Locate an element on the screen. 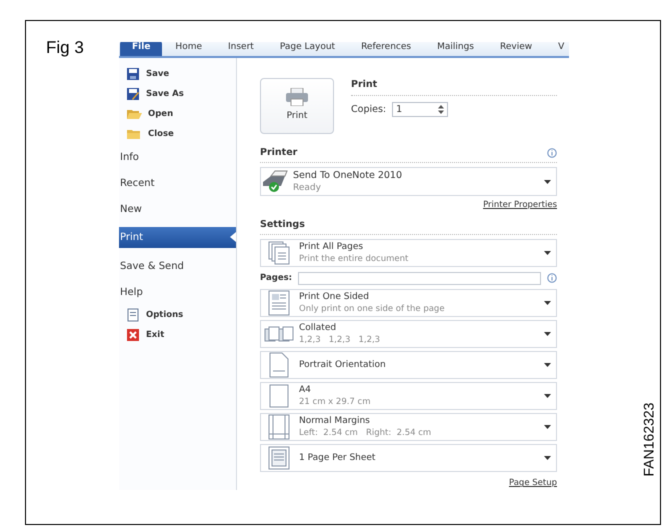 The height and width of the screenshot is (531, 668). sidebar-item: New is located at coordinates (177, 209).